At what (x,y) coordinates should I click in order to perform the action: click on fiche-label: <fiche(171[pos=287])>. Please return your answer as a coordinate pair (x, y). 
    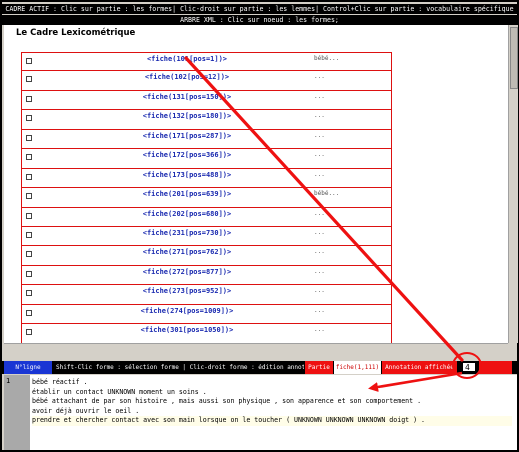
    Looking at the image, I should click on (187, 136).